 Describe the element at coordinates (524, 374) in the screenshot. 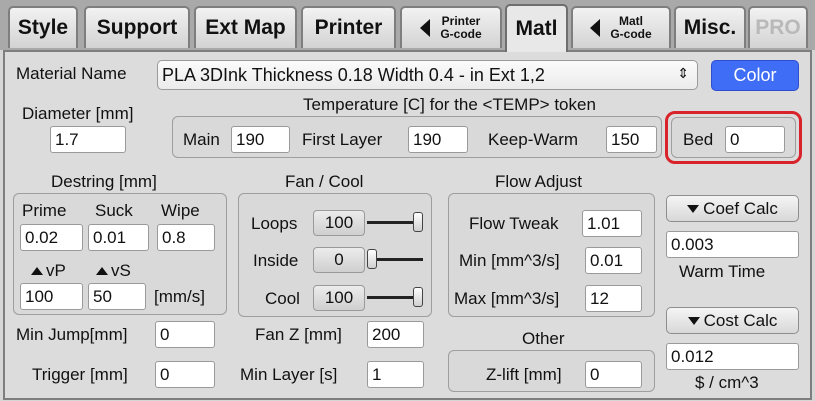

I see `zlift-label: Z-lift [mm]` at that location.